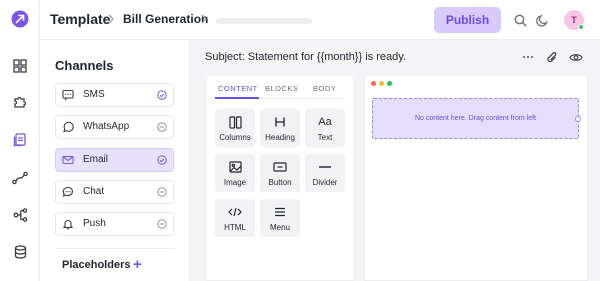 The height and width of the screenshot is (281, 600). What do you see at coordinates (325, 182) in the screenshot?
I see `block-label: Divider` at bounding box center [325, 182].